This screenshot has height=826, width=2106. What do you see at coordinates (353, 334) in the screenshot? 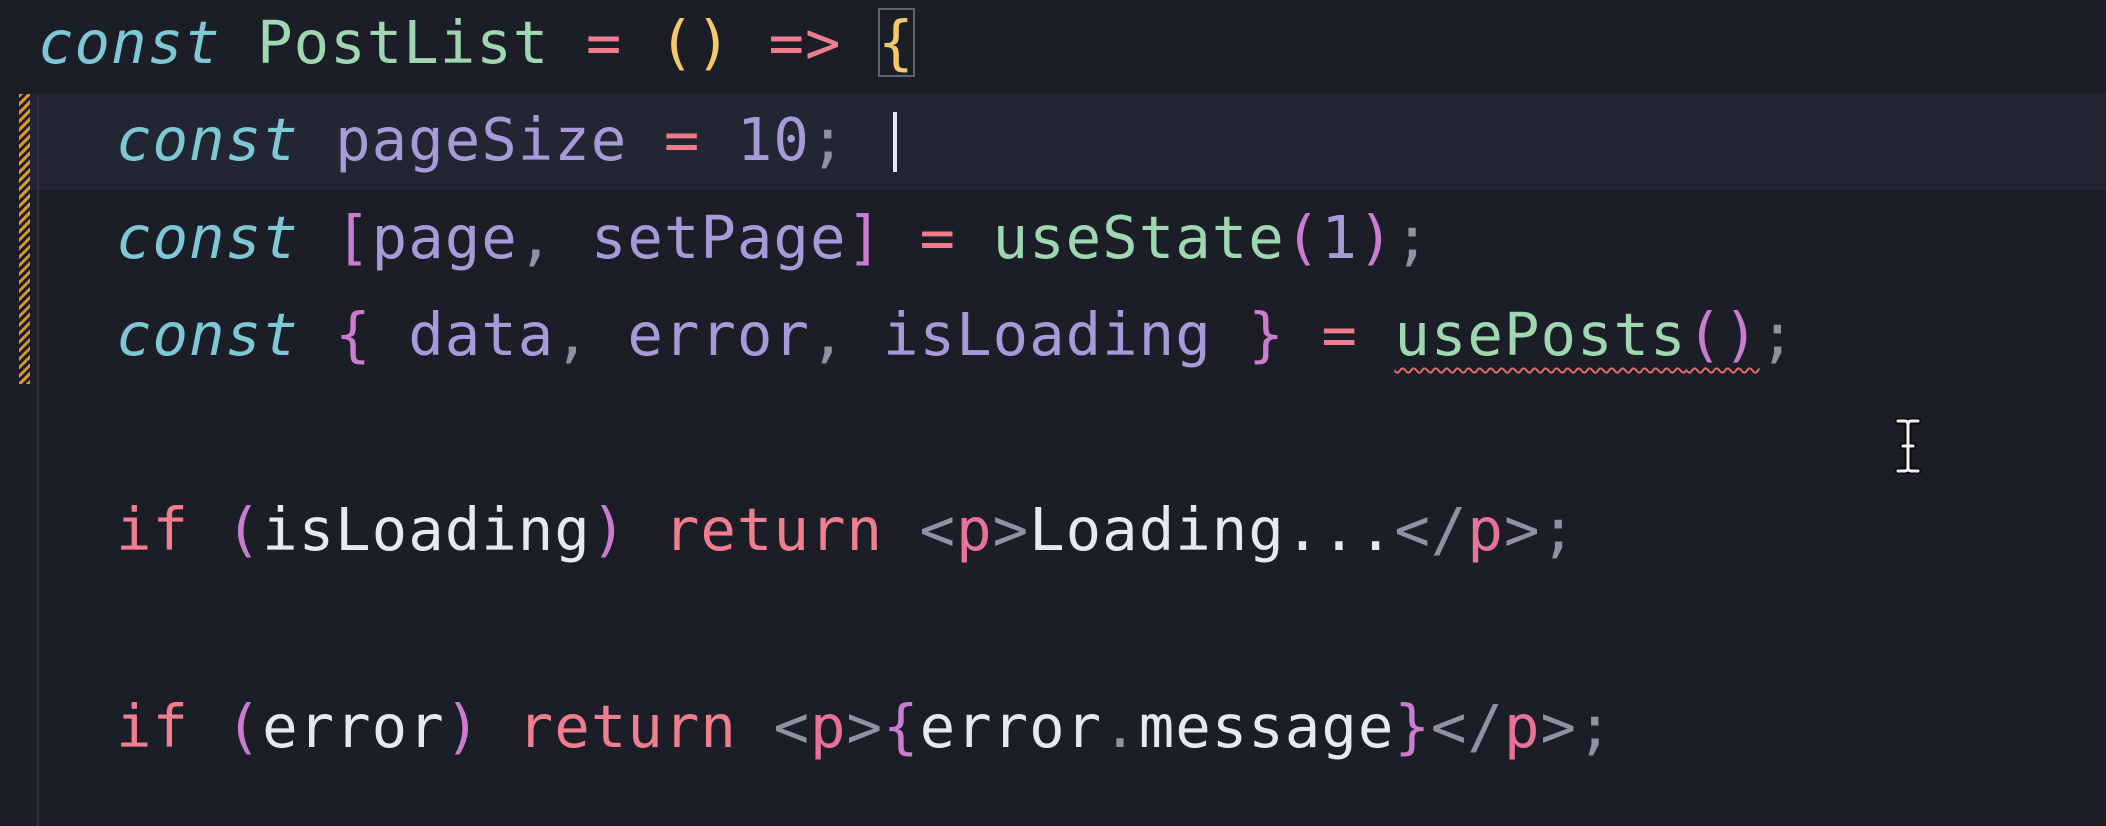
I see `brace-open: {` at bounding box center [353, 334].